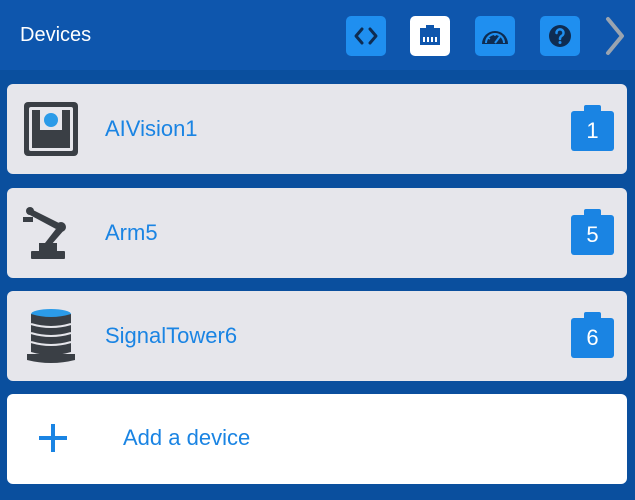 The height and width of the screenshot is (500, 635). Describe the element at coordinates (592, 131) in the screenshot. I see `port-number: 1` at that location.